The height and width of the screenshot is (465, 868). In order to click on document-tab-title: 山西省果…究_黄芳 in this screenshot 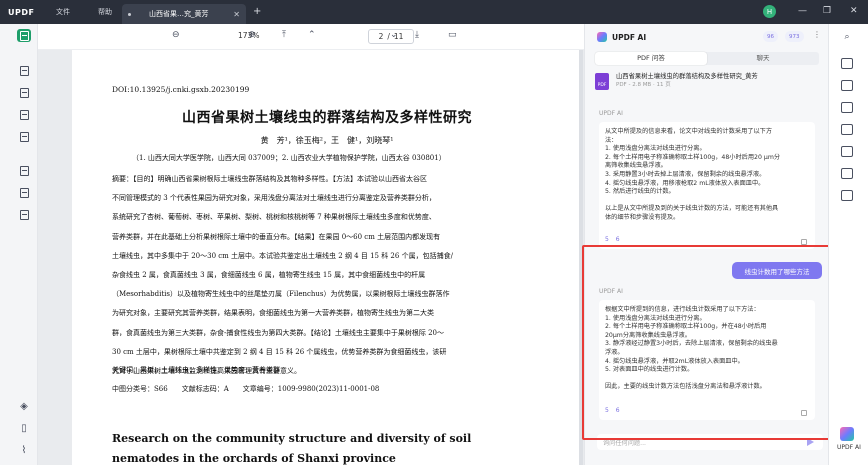, I will do `click(179, 14)`.